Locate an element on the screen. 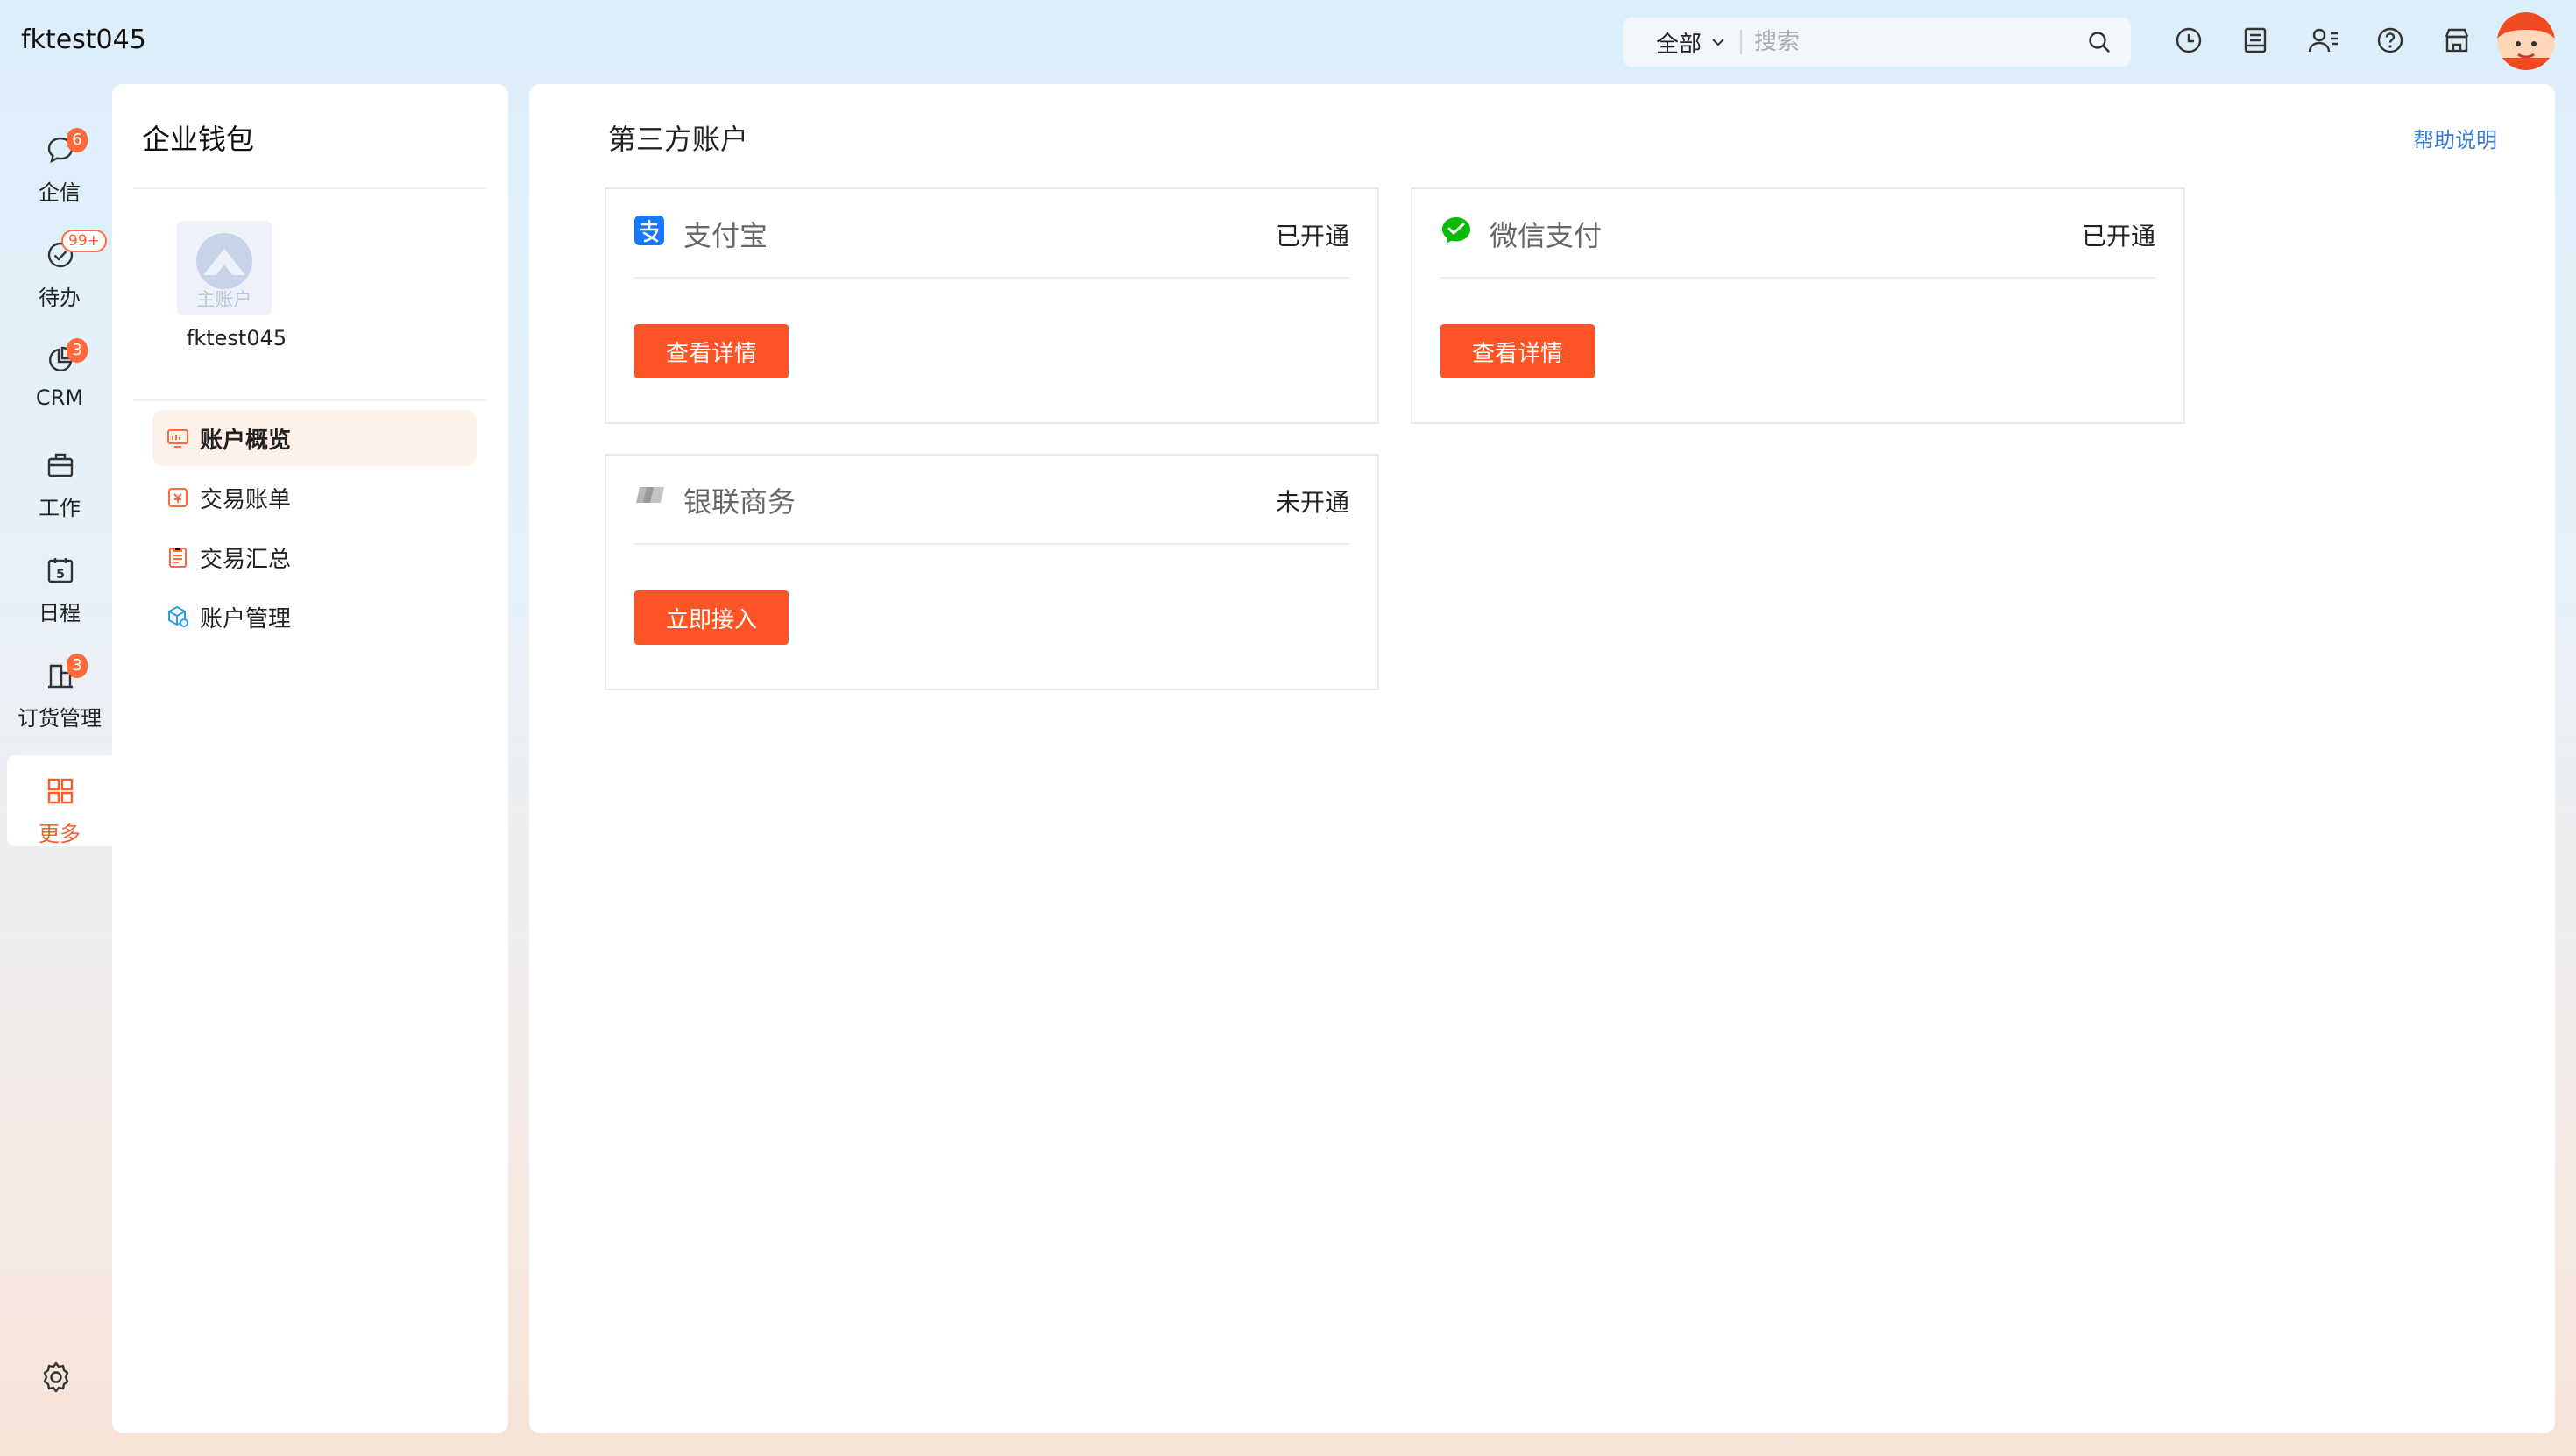 The width and height of the screenshot is (2576, 1456). menu-label-account-management: 账户管理 is located at coordinates (246, 619).